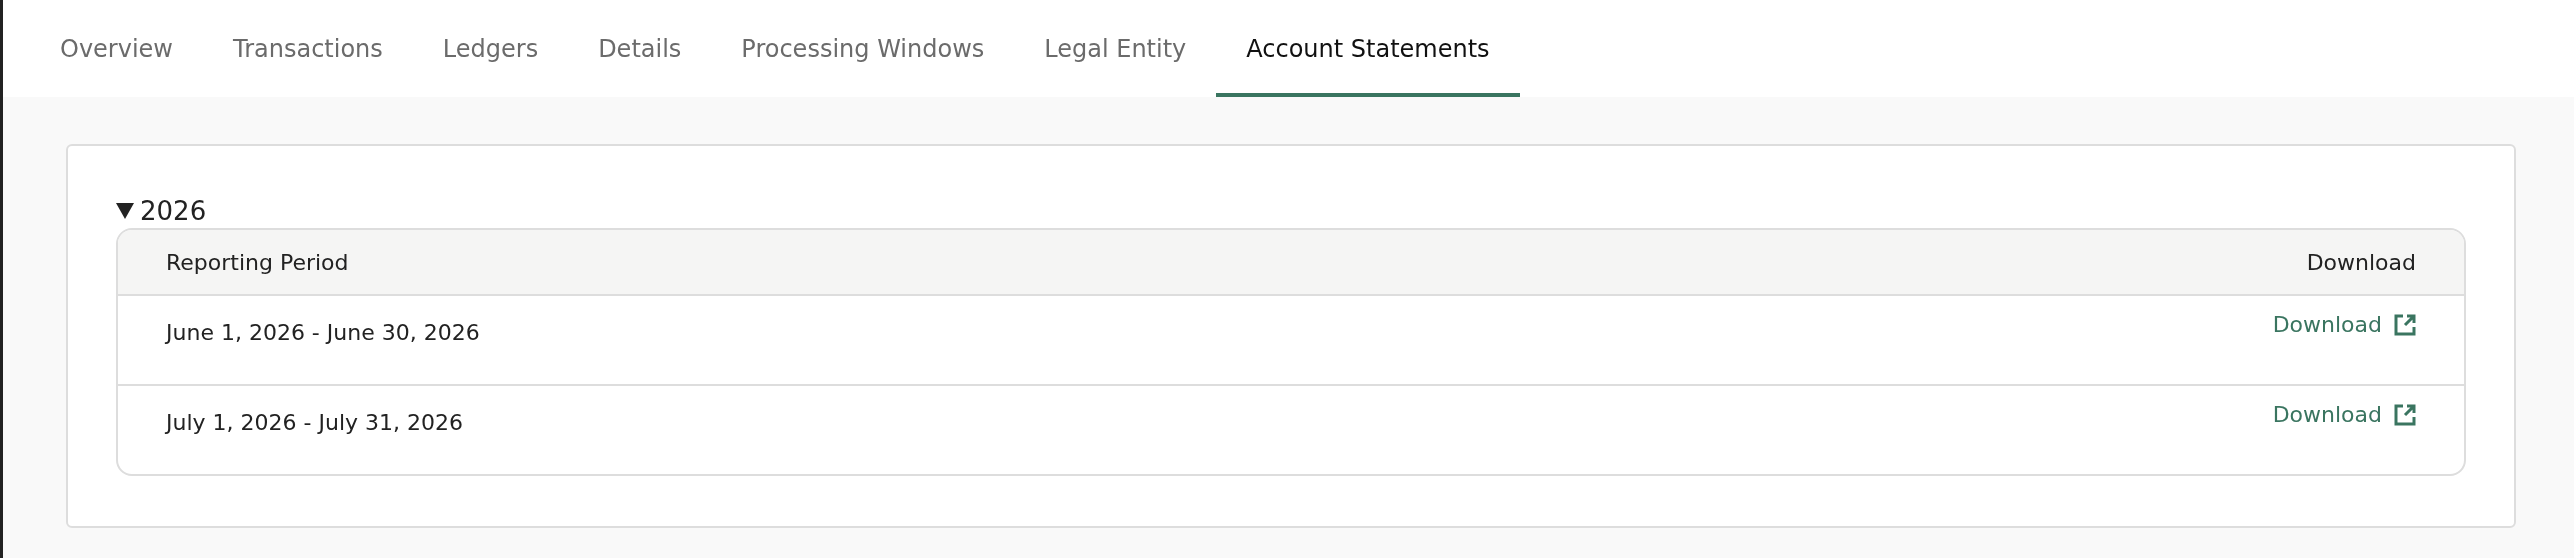 The width and height of the screenshot is (2574, 558). What do you see at coordinates (640, 48) in the screenshot?
I see `tab: Details` at bounding box center [640, 48].